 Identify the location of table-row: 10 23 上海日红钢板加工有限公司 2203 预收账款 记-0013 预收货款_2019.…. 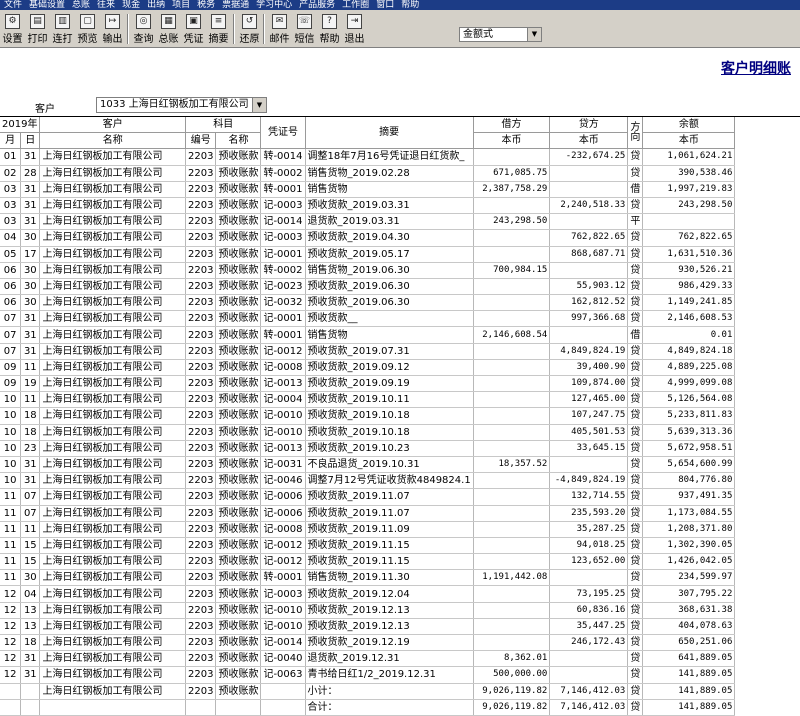
(400, 448).